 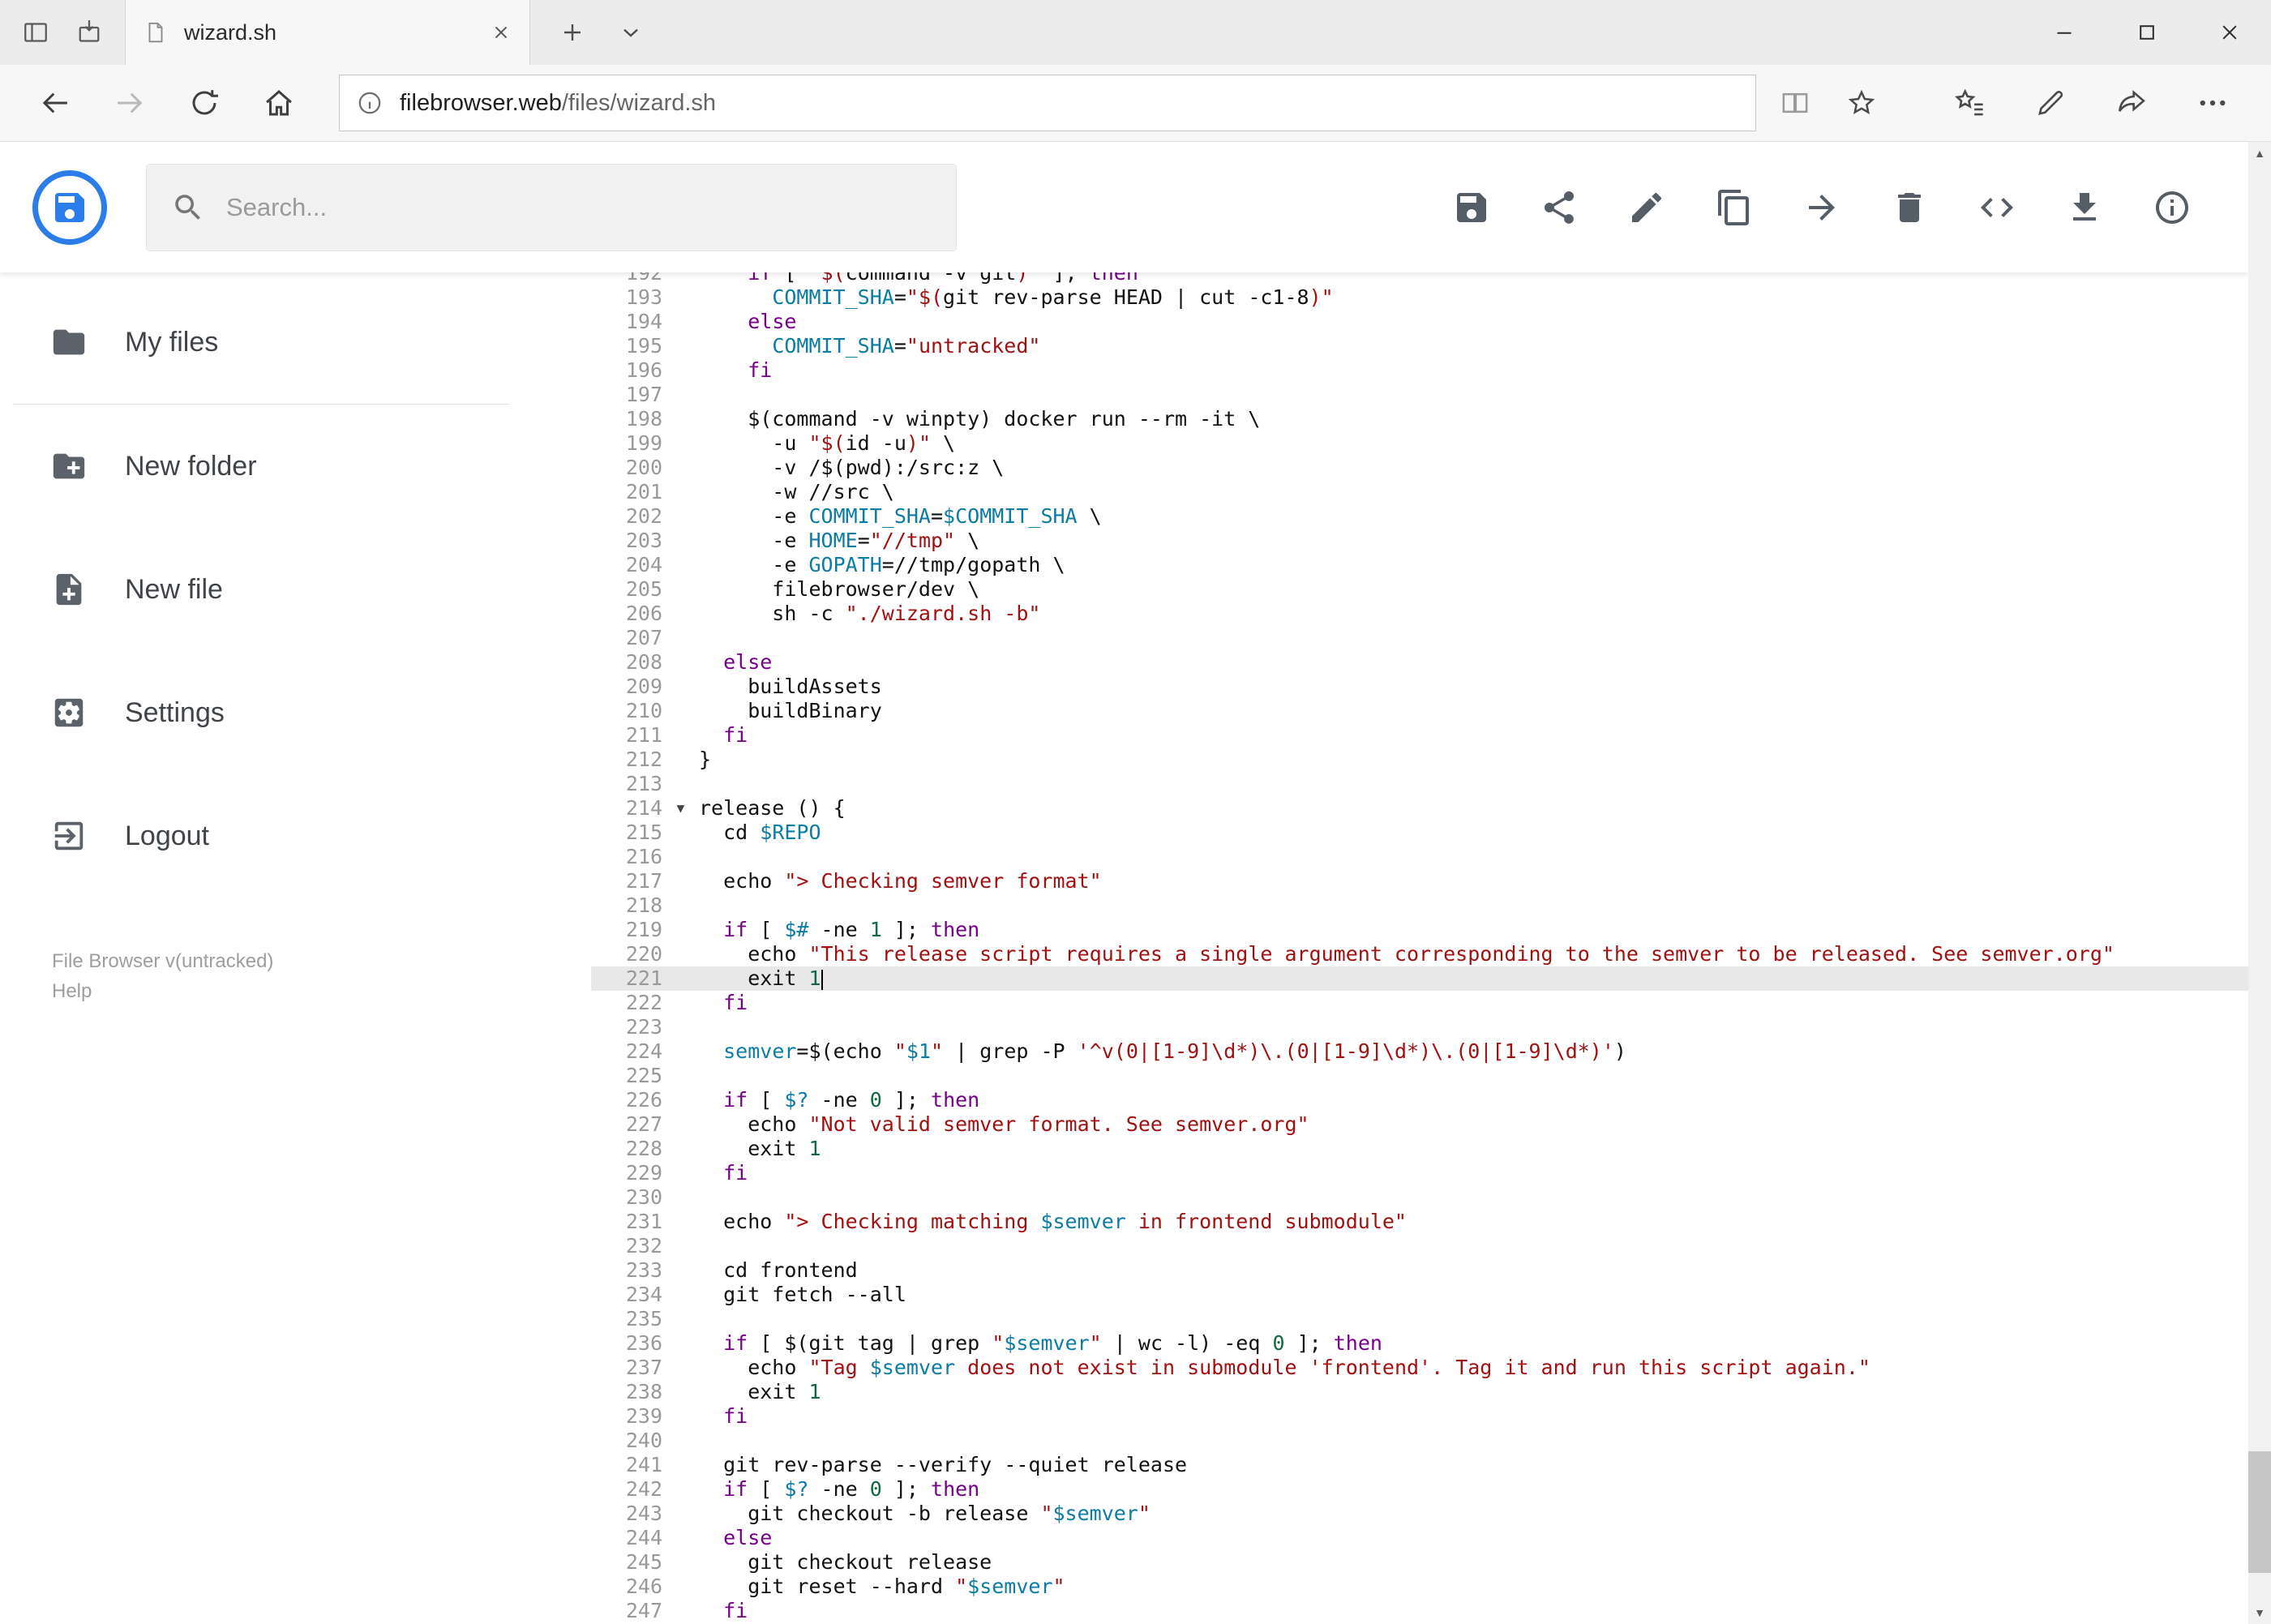 I want to click on sidebar-item-settings: Settings, so click(x=261, y=712).